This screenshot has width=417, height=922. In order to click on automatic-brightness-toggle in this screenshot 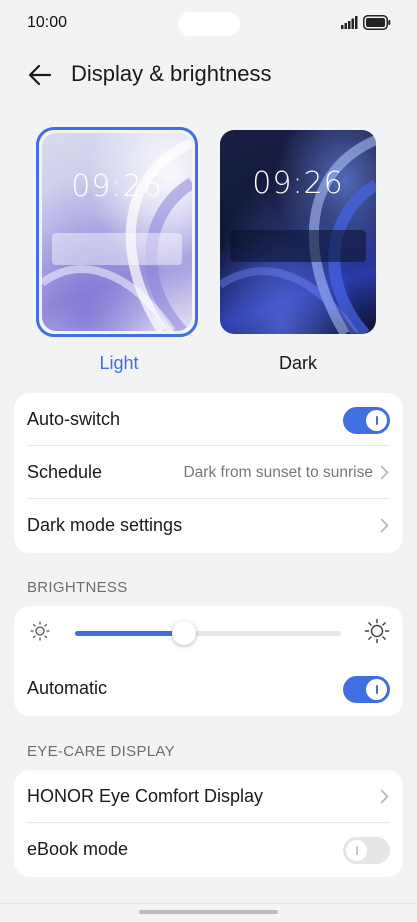, I will do `click(366, 689)`.